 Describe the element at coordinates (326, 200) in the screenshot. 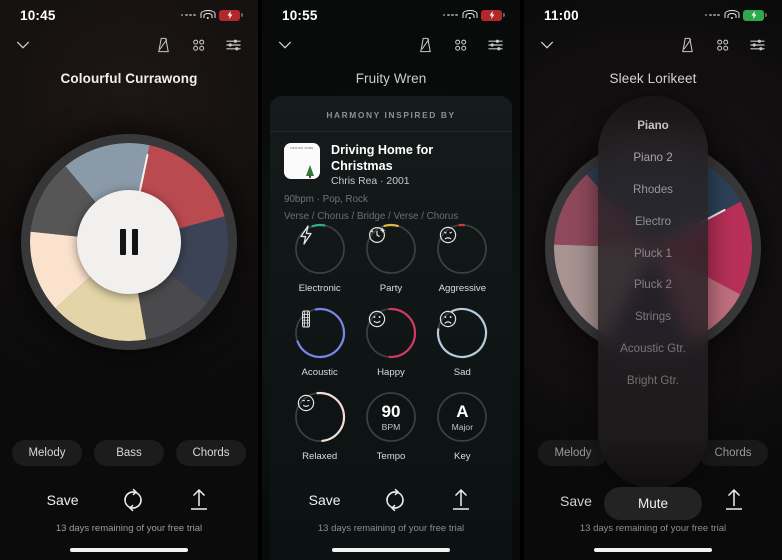

I see `song-tempo-genre: 90bpm · Pop, Rock` at that location.